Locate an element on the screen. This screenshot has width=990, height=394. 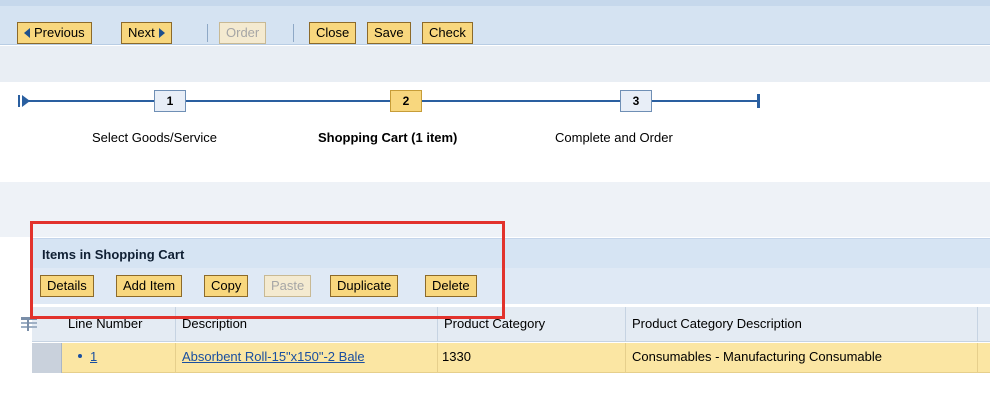
cell-product-category-description: Consumables - Manufacturing Consumable is located at coordinates (802, 358).